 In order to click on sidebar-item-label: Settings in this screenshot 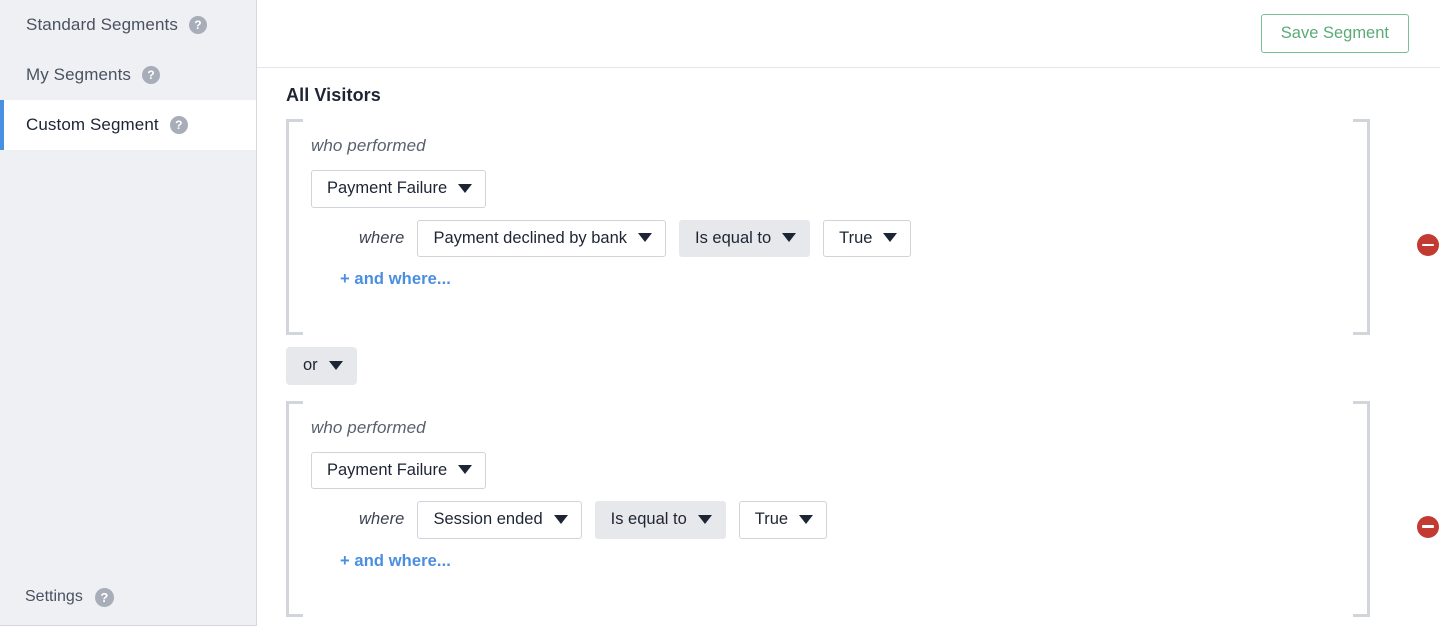, I will do `click(54, 596)`.